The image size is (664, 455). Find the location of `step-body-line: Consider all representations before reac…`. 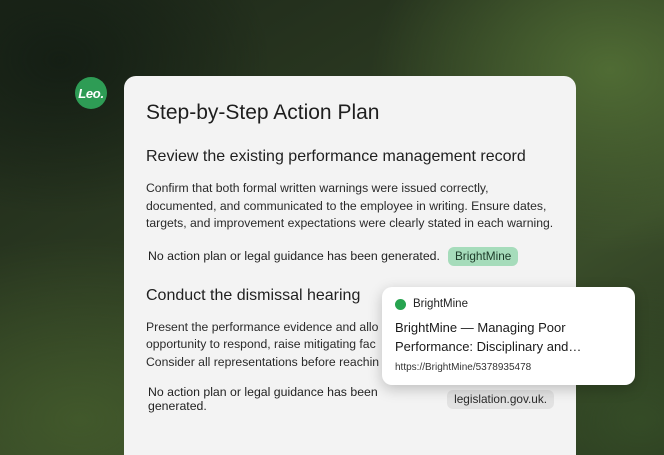

step-body-line: Consider all representations before reac… is located at coordinates (263, 361).